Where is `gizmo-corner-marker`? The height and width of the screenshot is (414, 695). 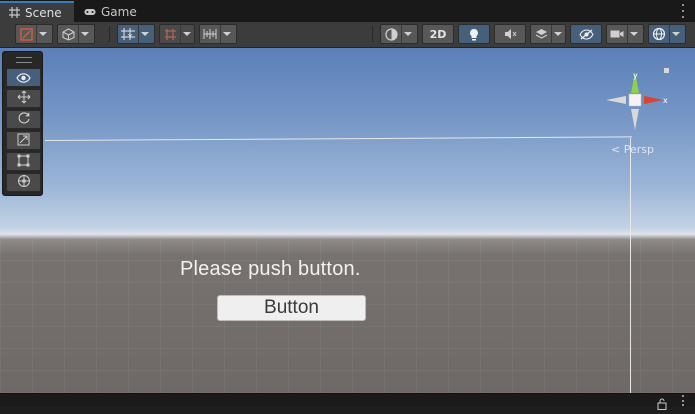
gizmo-corner-marker is located at coordinates (666, 70).